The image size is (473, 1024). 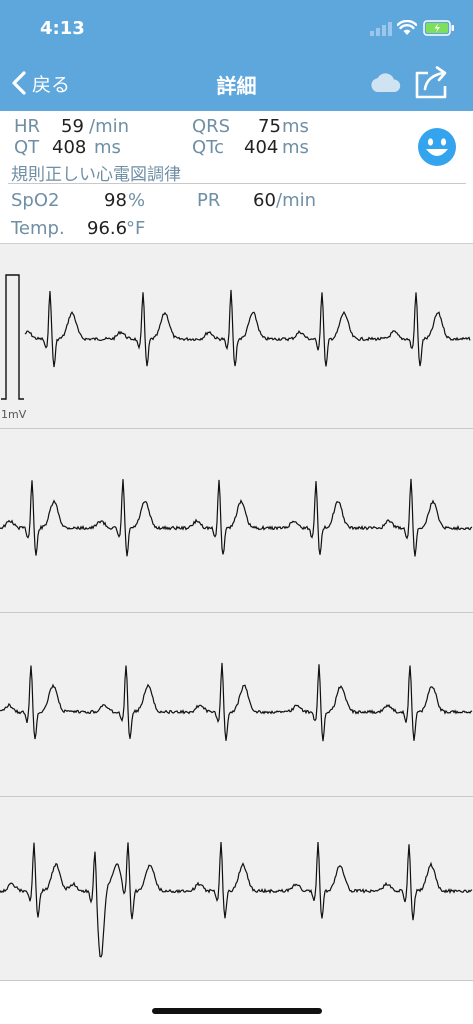 I want to click on qt-label: QT, so click(x=27, y=147).